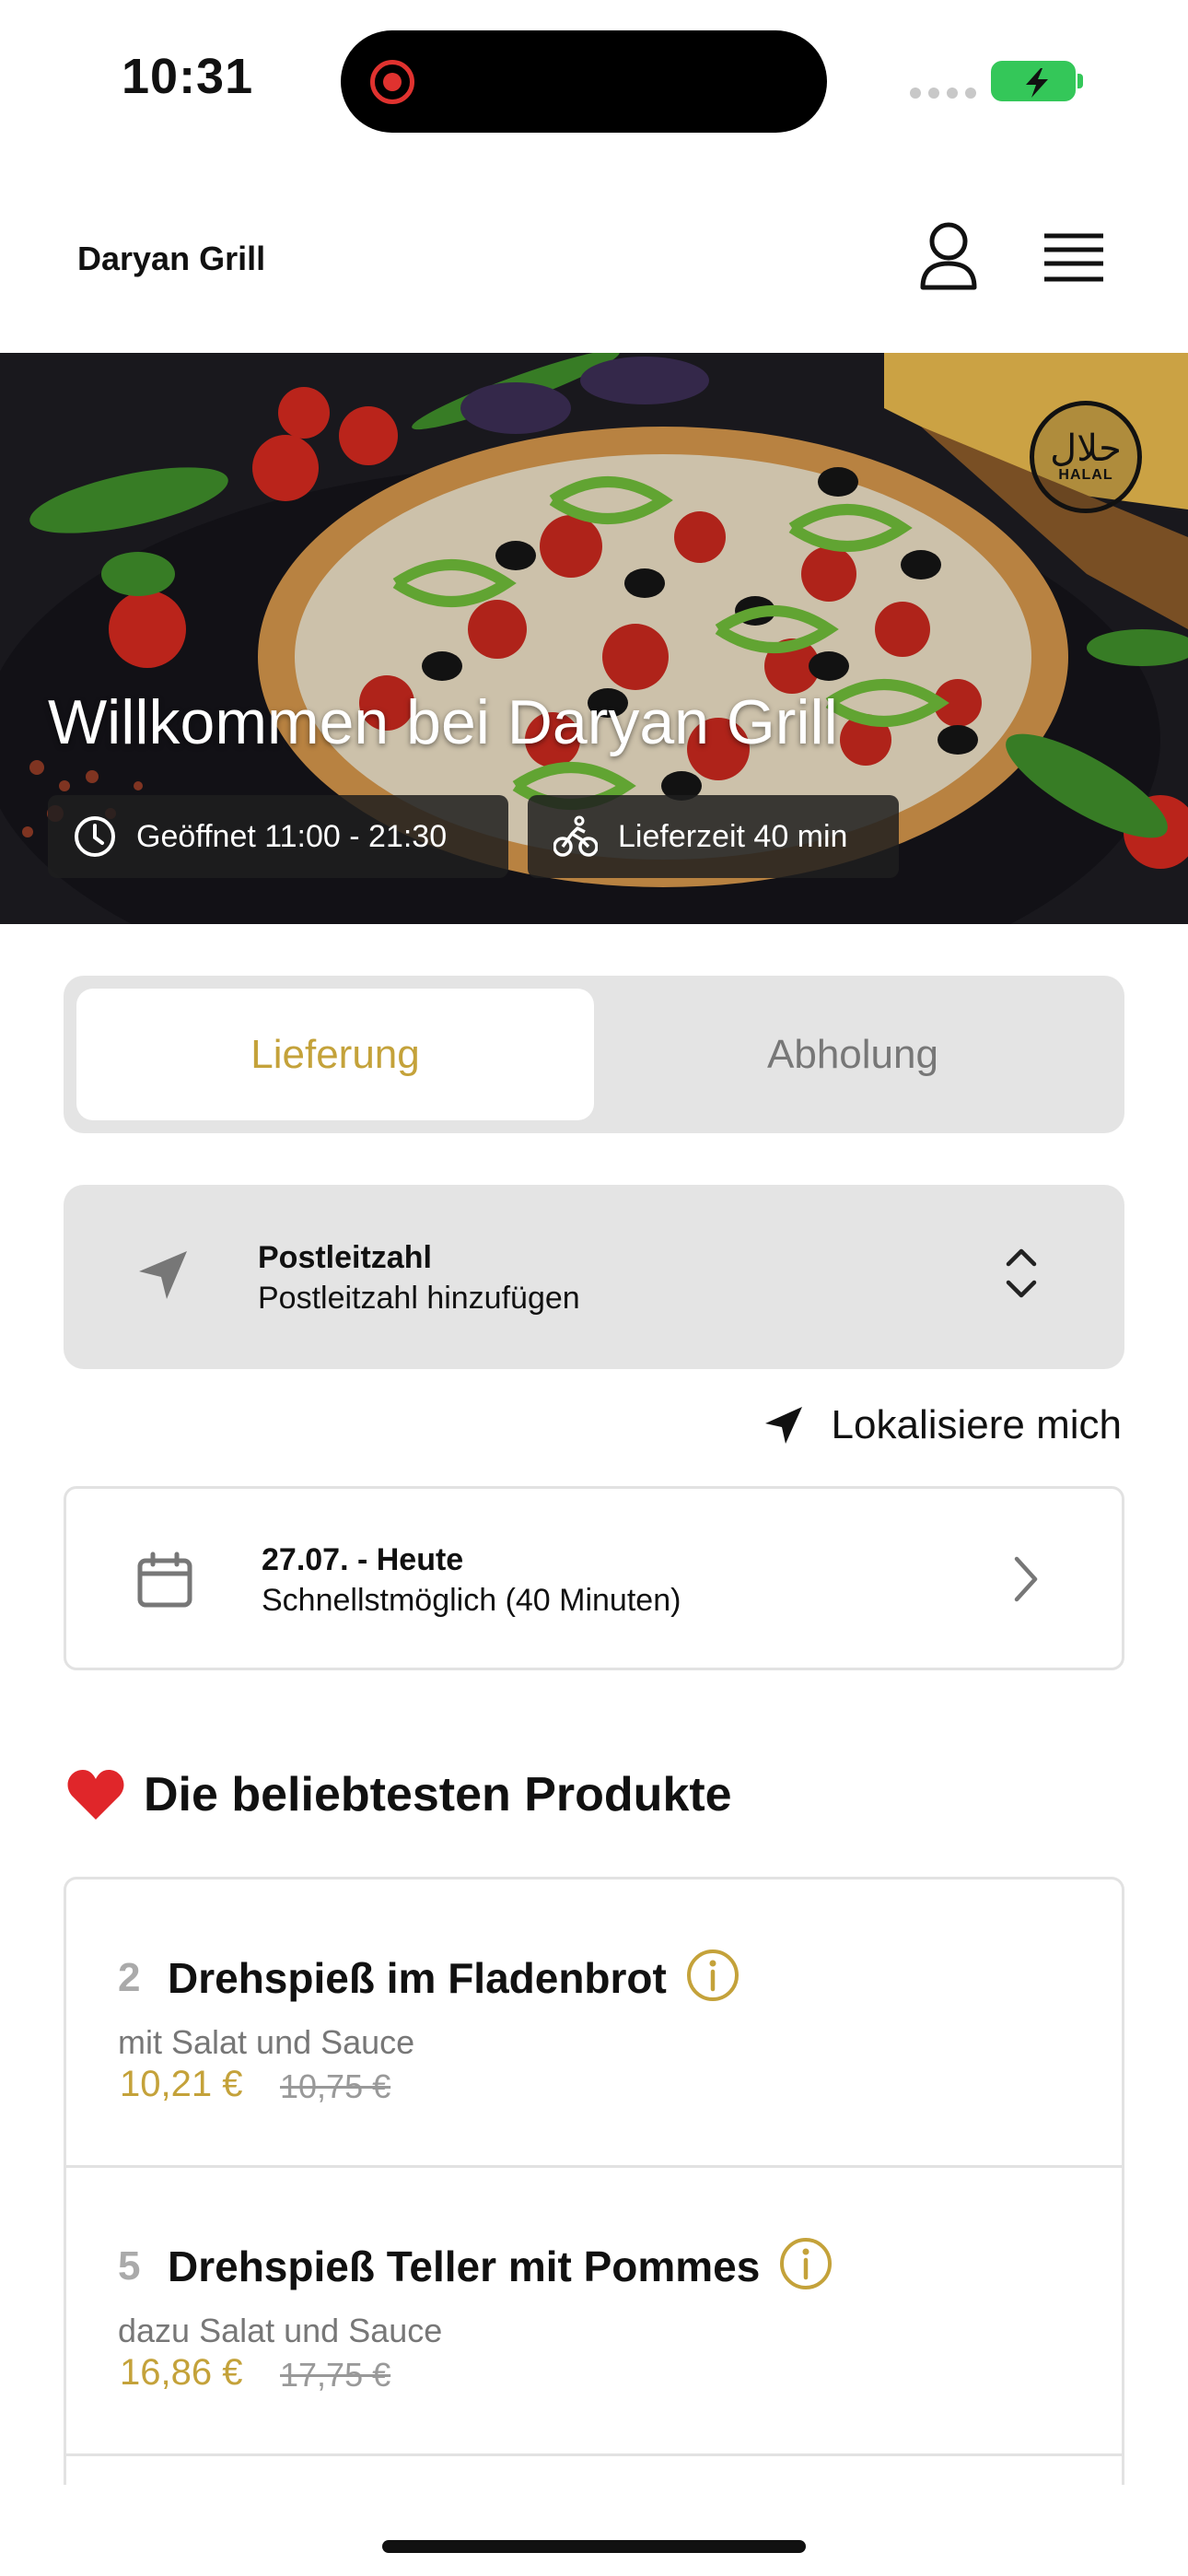 This screenshot has width=1188, height=2576. Describe the element at coordinates (129, 1978) in the screenshot. I see `product-number: 2` at that location.